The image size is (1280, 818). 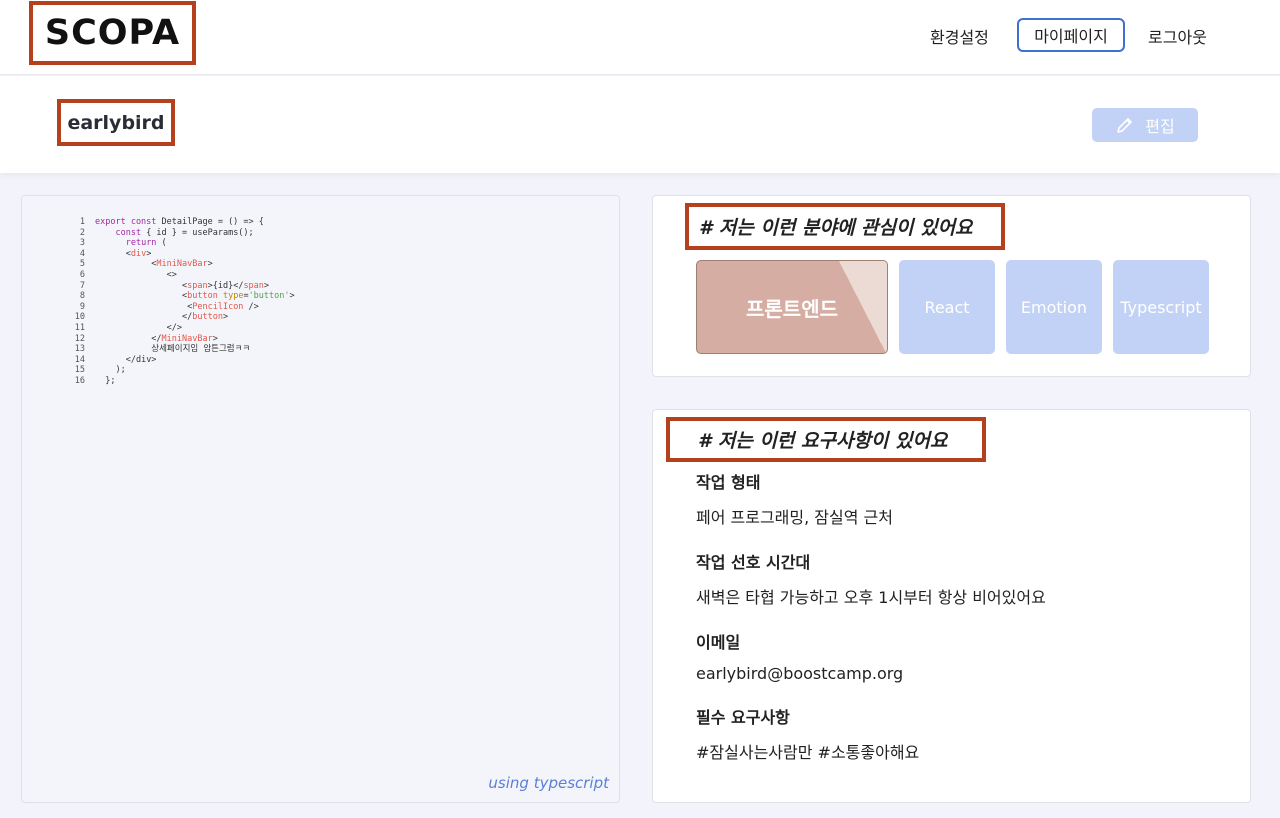 What do you see at coordinates (1177, 36) in the screenshot?
I see `nav-logout-link: 로그아웃` at bounding box center [1177, 36].